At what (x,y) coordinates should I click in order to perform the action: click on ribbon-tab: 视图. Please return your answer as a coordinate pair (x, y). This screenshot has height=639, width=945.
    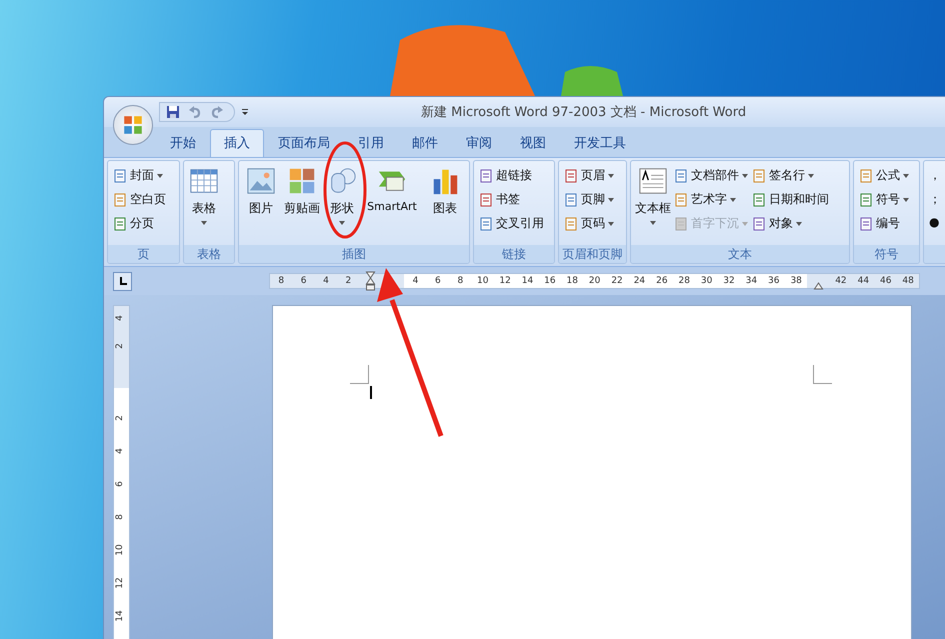
    Looking at the image, I should click on (533, 143).